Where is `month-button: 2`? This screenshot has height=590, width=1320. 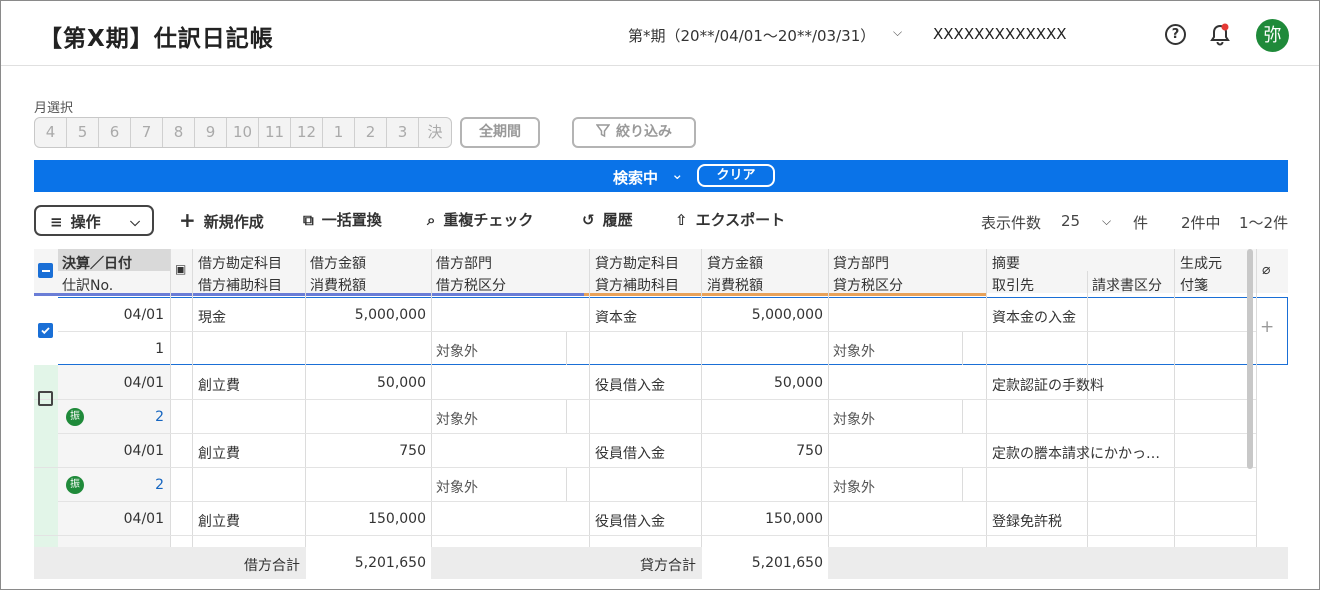
month-button: 2 is located at coordinates (371, 132).